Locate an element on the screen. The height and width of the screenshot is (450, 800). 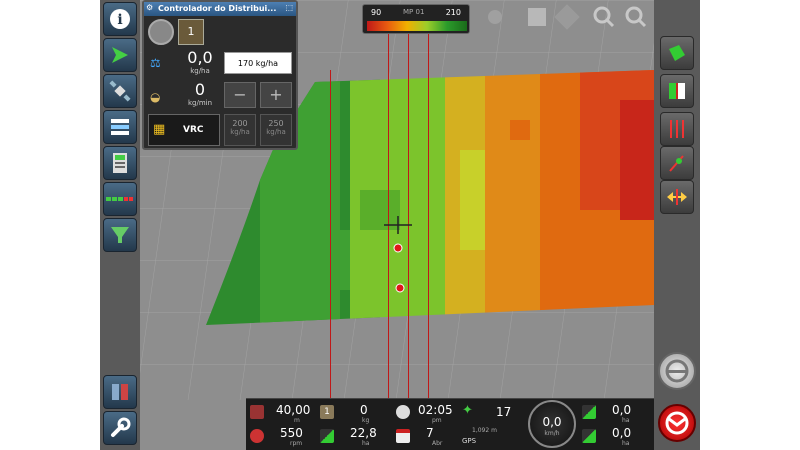
worked-area-icon is located at coordinates (589, 412).